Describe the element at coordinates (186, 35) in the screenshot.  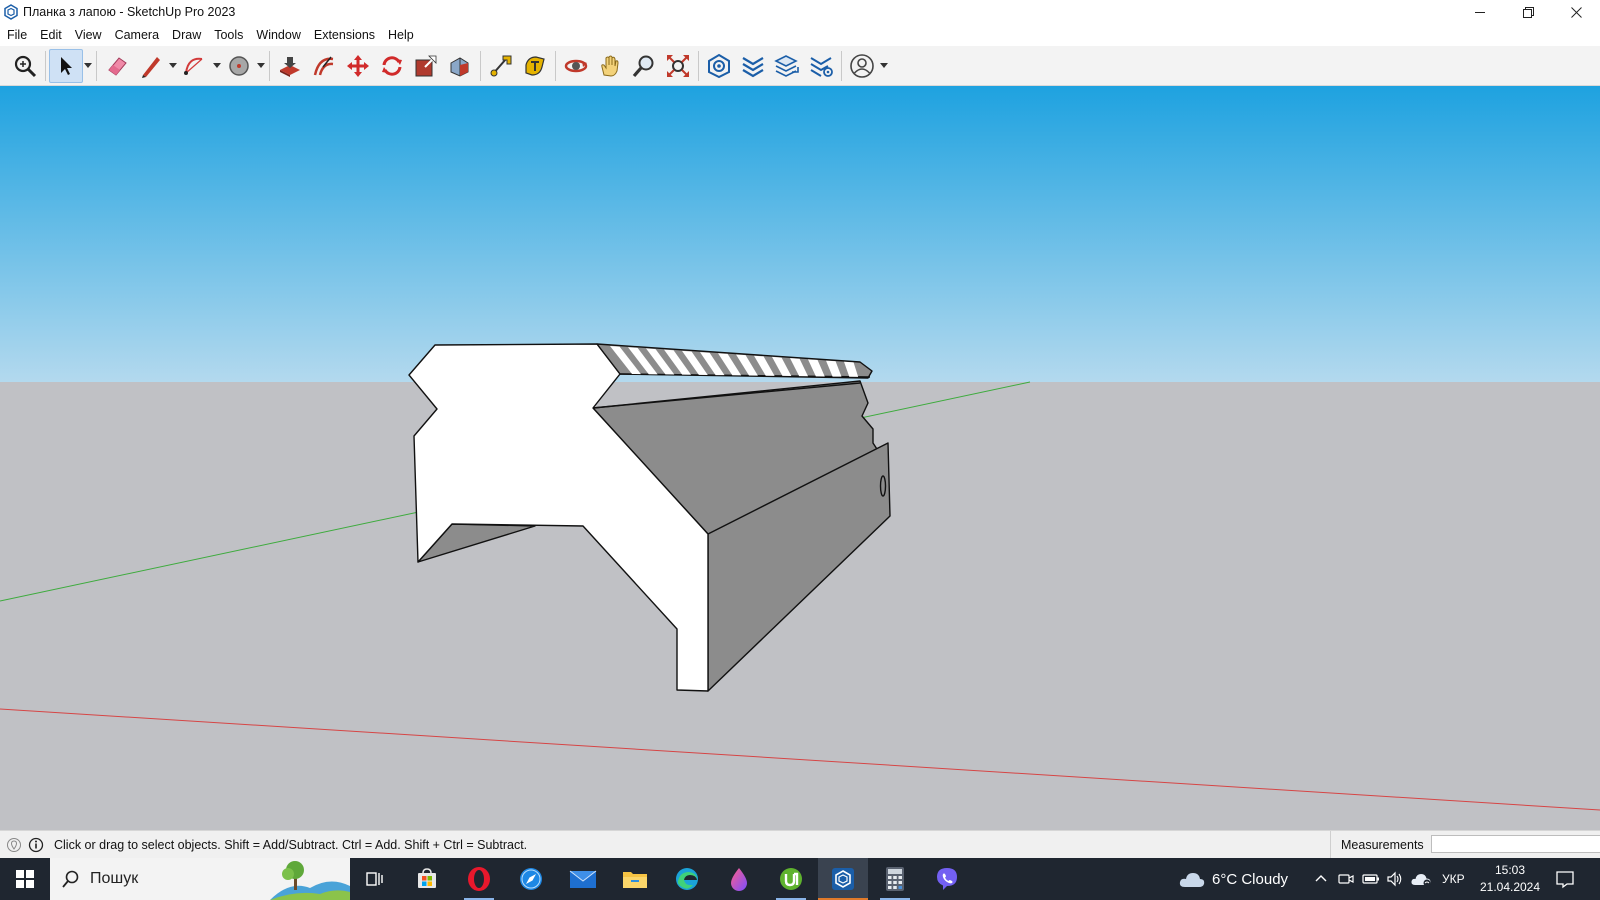
I see `menu-draw: Draw` at that location.